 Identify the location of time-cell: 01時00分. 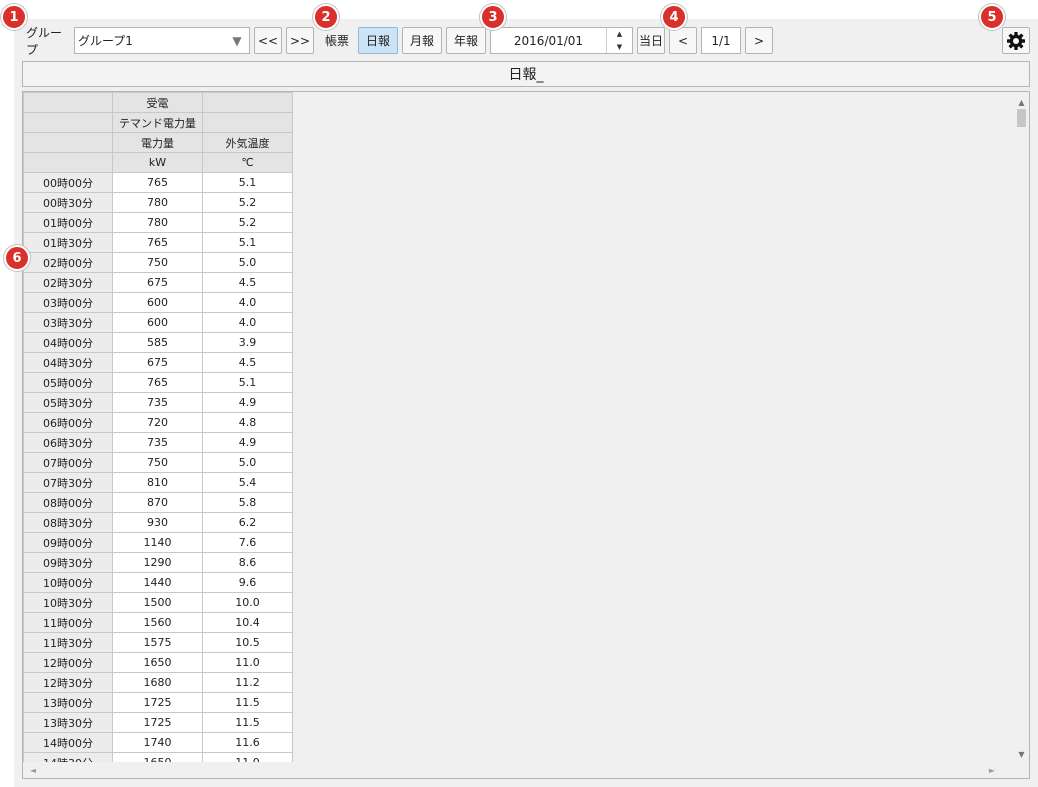
(68, 222).